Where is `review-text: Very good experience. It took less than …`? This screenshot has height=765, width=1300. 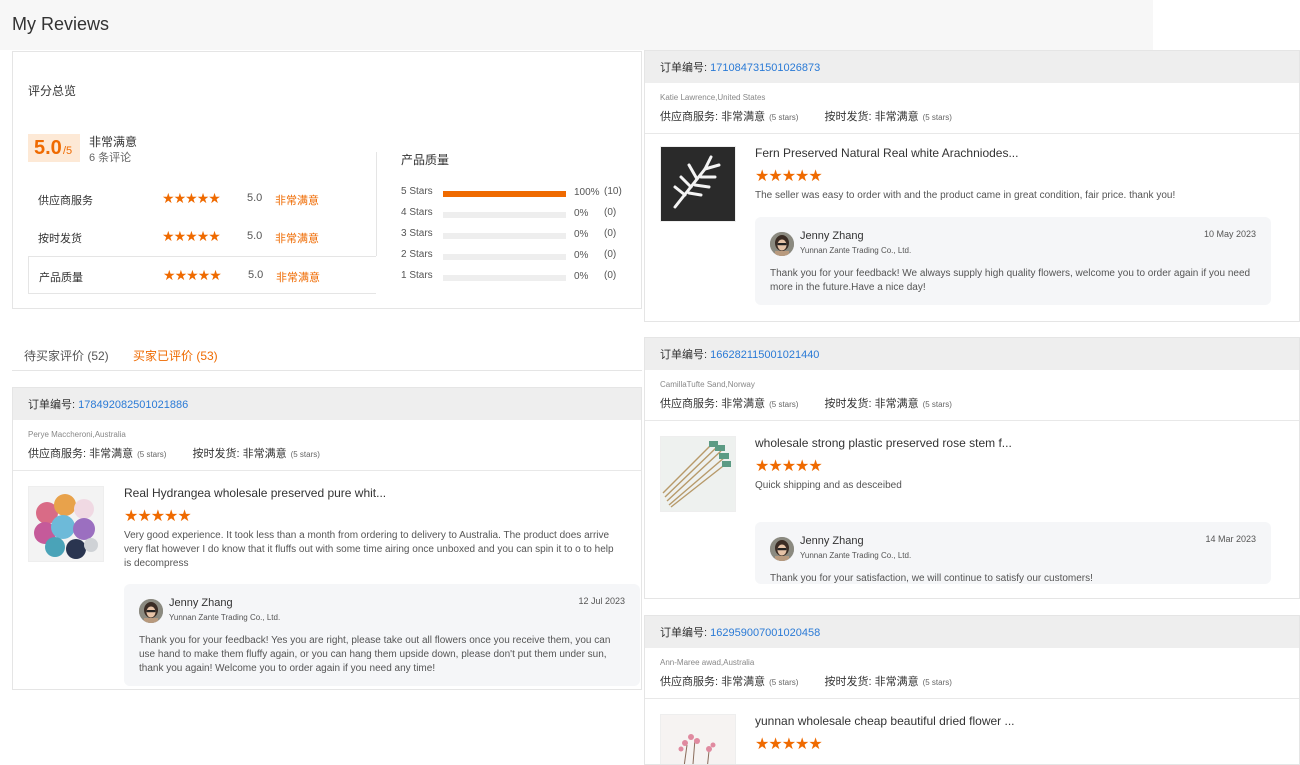
review-text: Very good experience. It took less than … is located at coordinates (369, 549).